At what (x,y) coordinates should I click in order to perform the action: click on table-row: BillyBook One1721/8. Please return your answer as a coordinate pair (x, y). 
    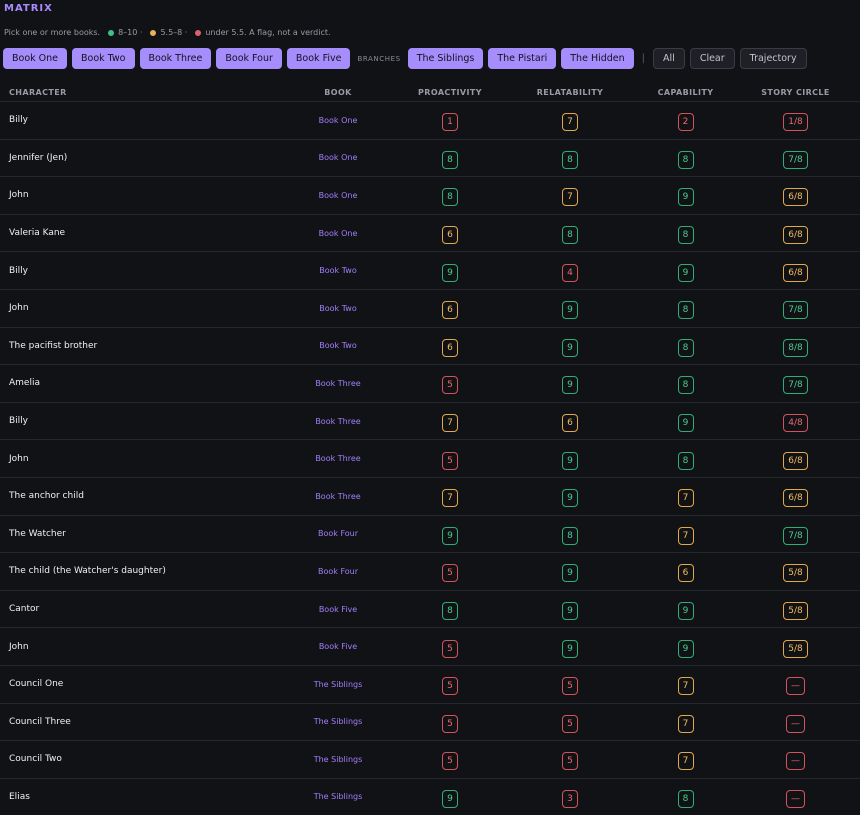
    Looking at the image, I should click on (430, 121).